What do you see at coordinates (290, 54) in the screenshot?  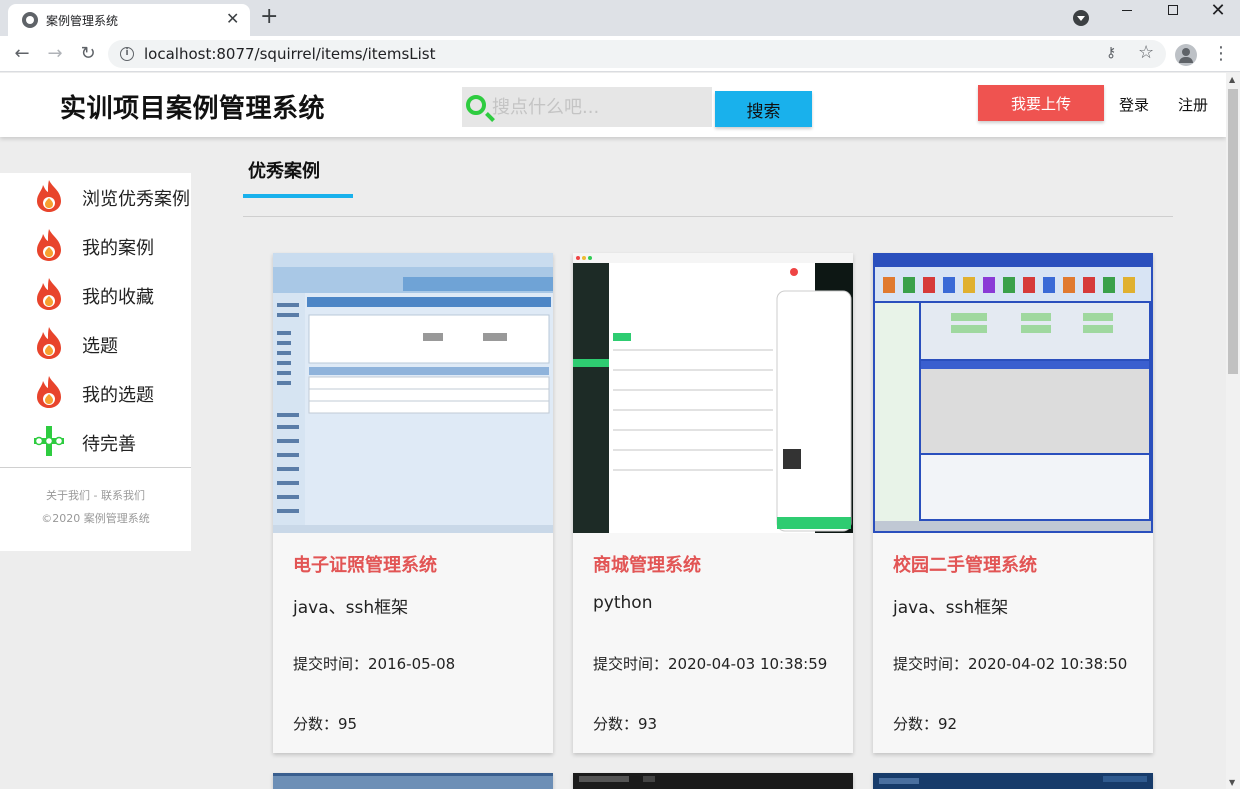 I see `url-text: localhost:8077/squirrel/items/itemsList` at bounding box center [290, 54].